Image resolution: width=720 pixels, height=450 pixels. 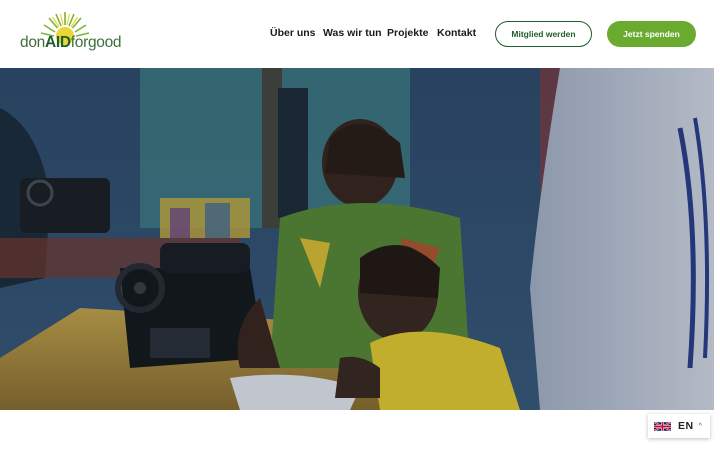 I want to click on logo-wordmark: donAIDforgood, so click(x=71, y=43).